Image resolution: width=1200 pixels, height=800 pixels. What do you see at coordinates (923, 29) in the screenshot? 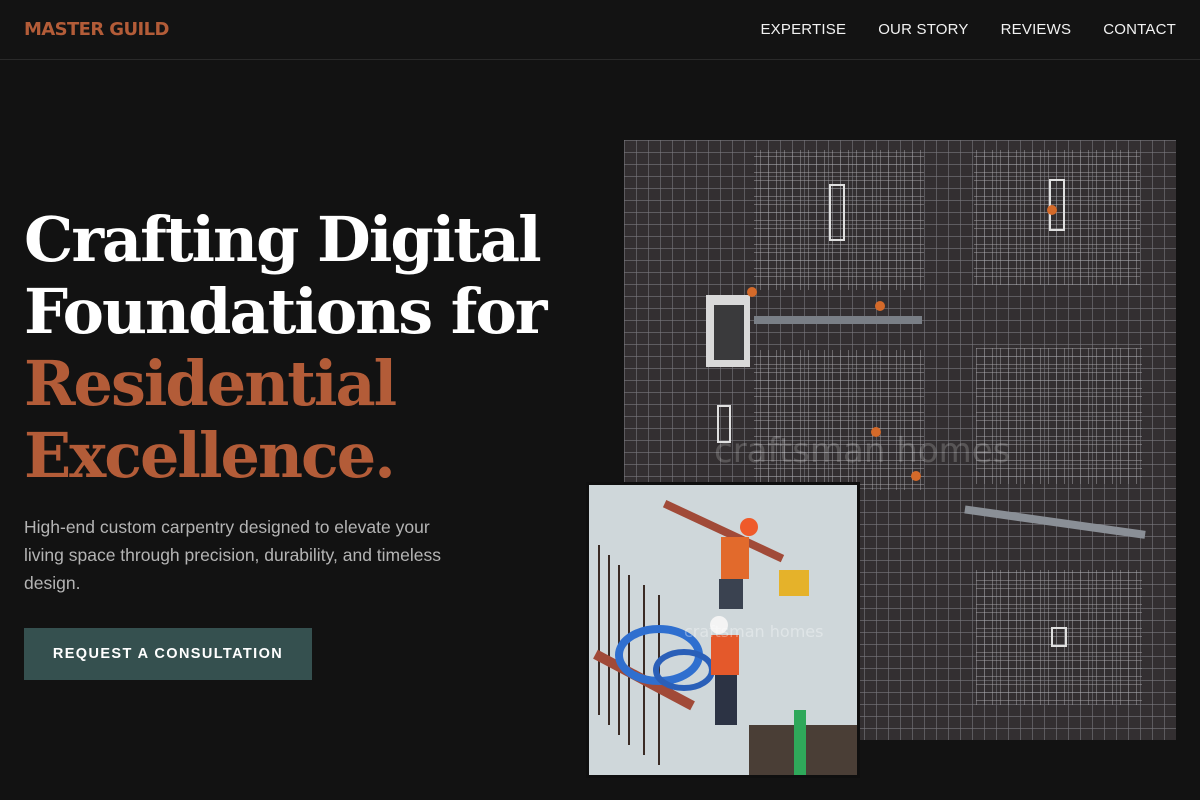
I see `nav-link-our-story: OUR STORY` at bounding box center [923, 29].